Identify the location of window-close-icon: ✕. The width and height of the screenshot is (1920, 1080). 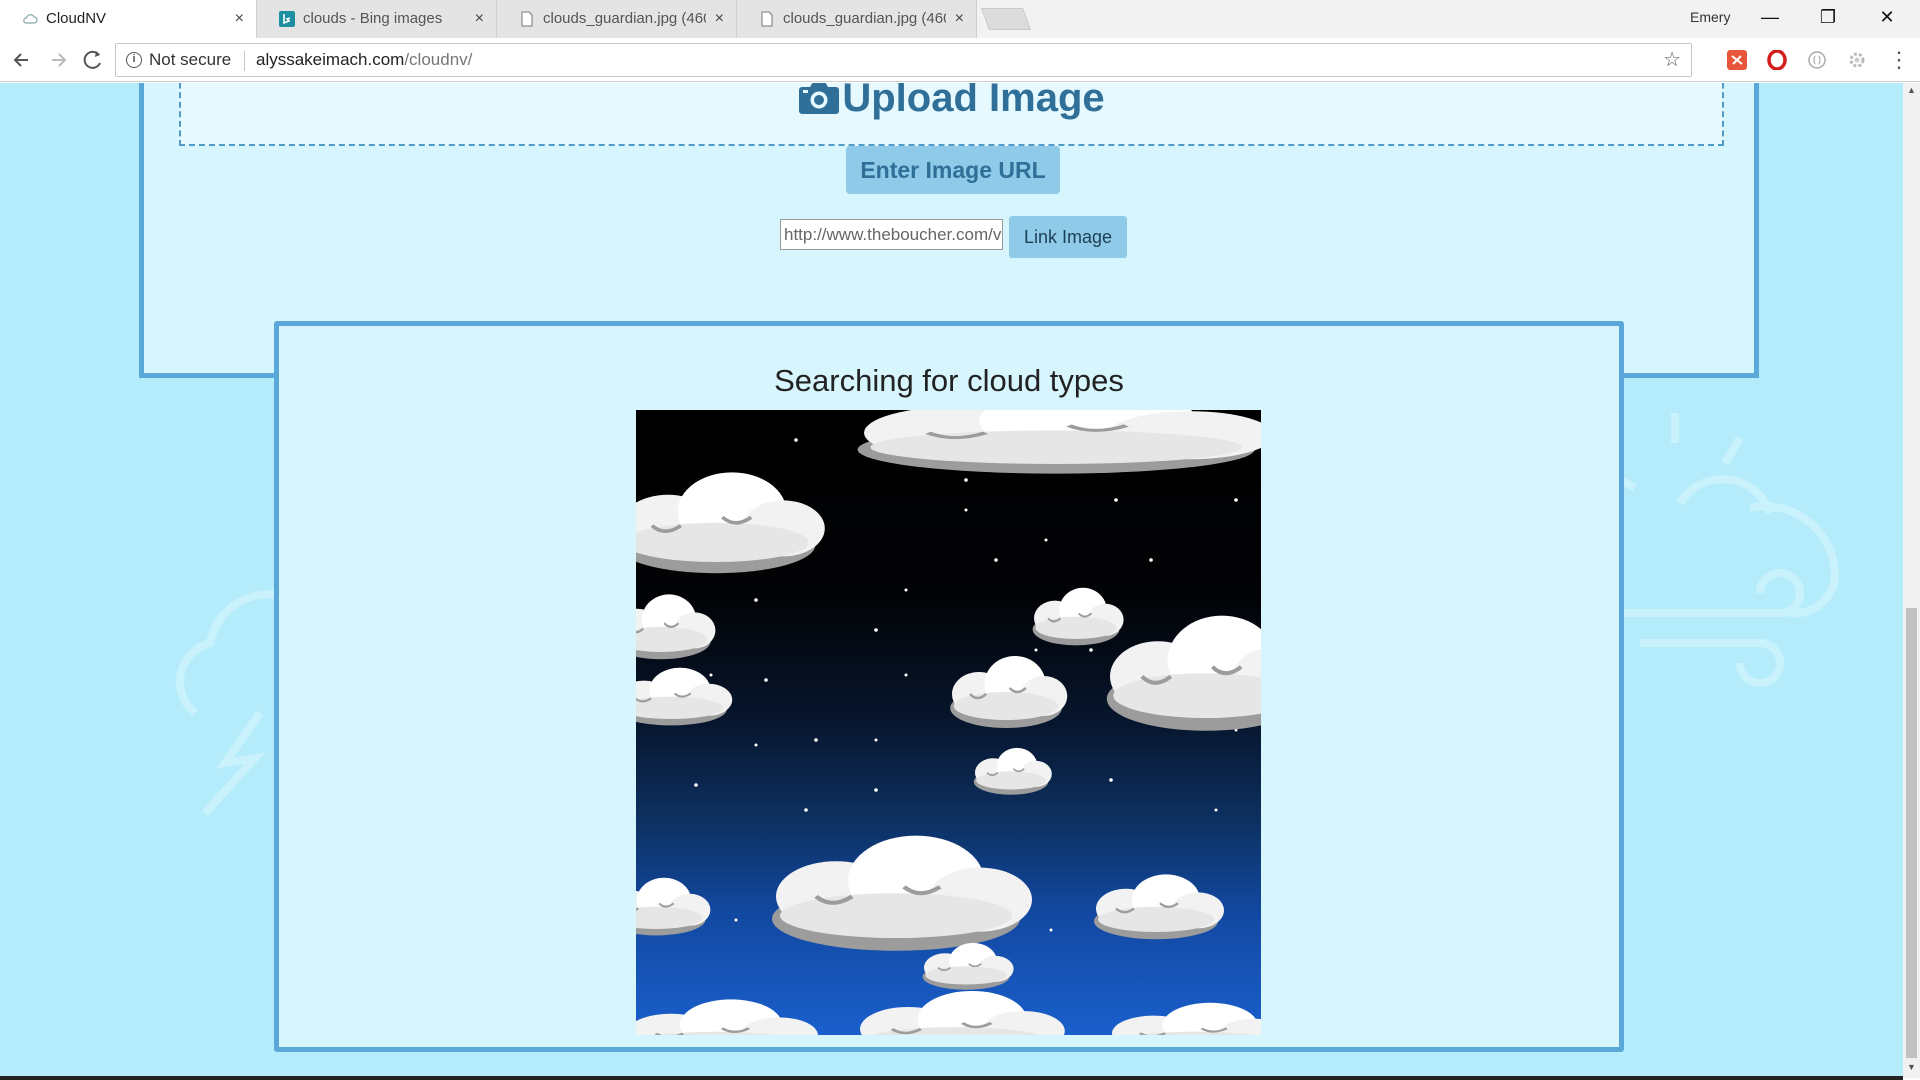
(1887, 17).